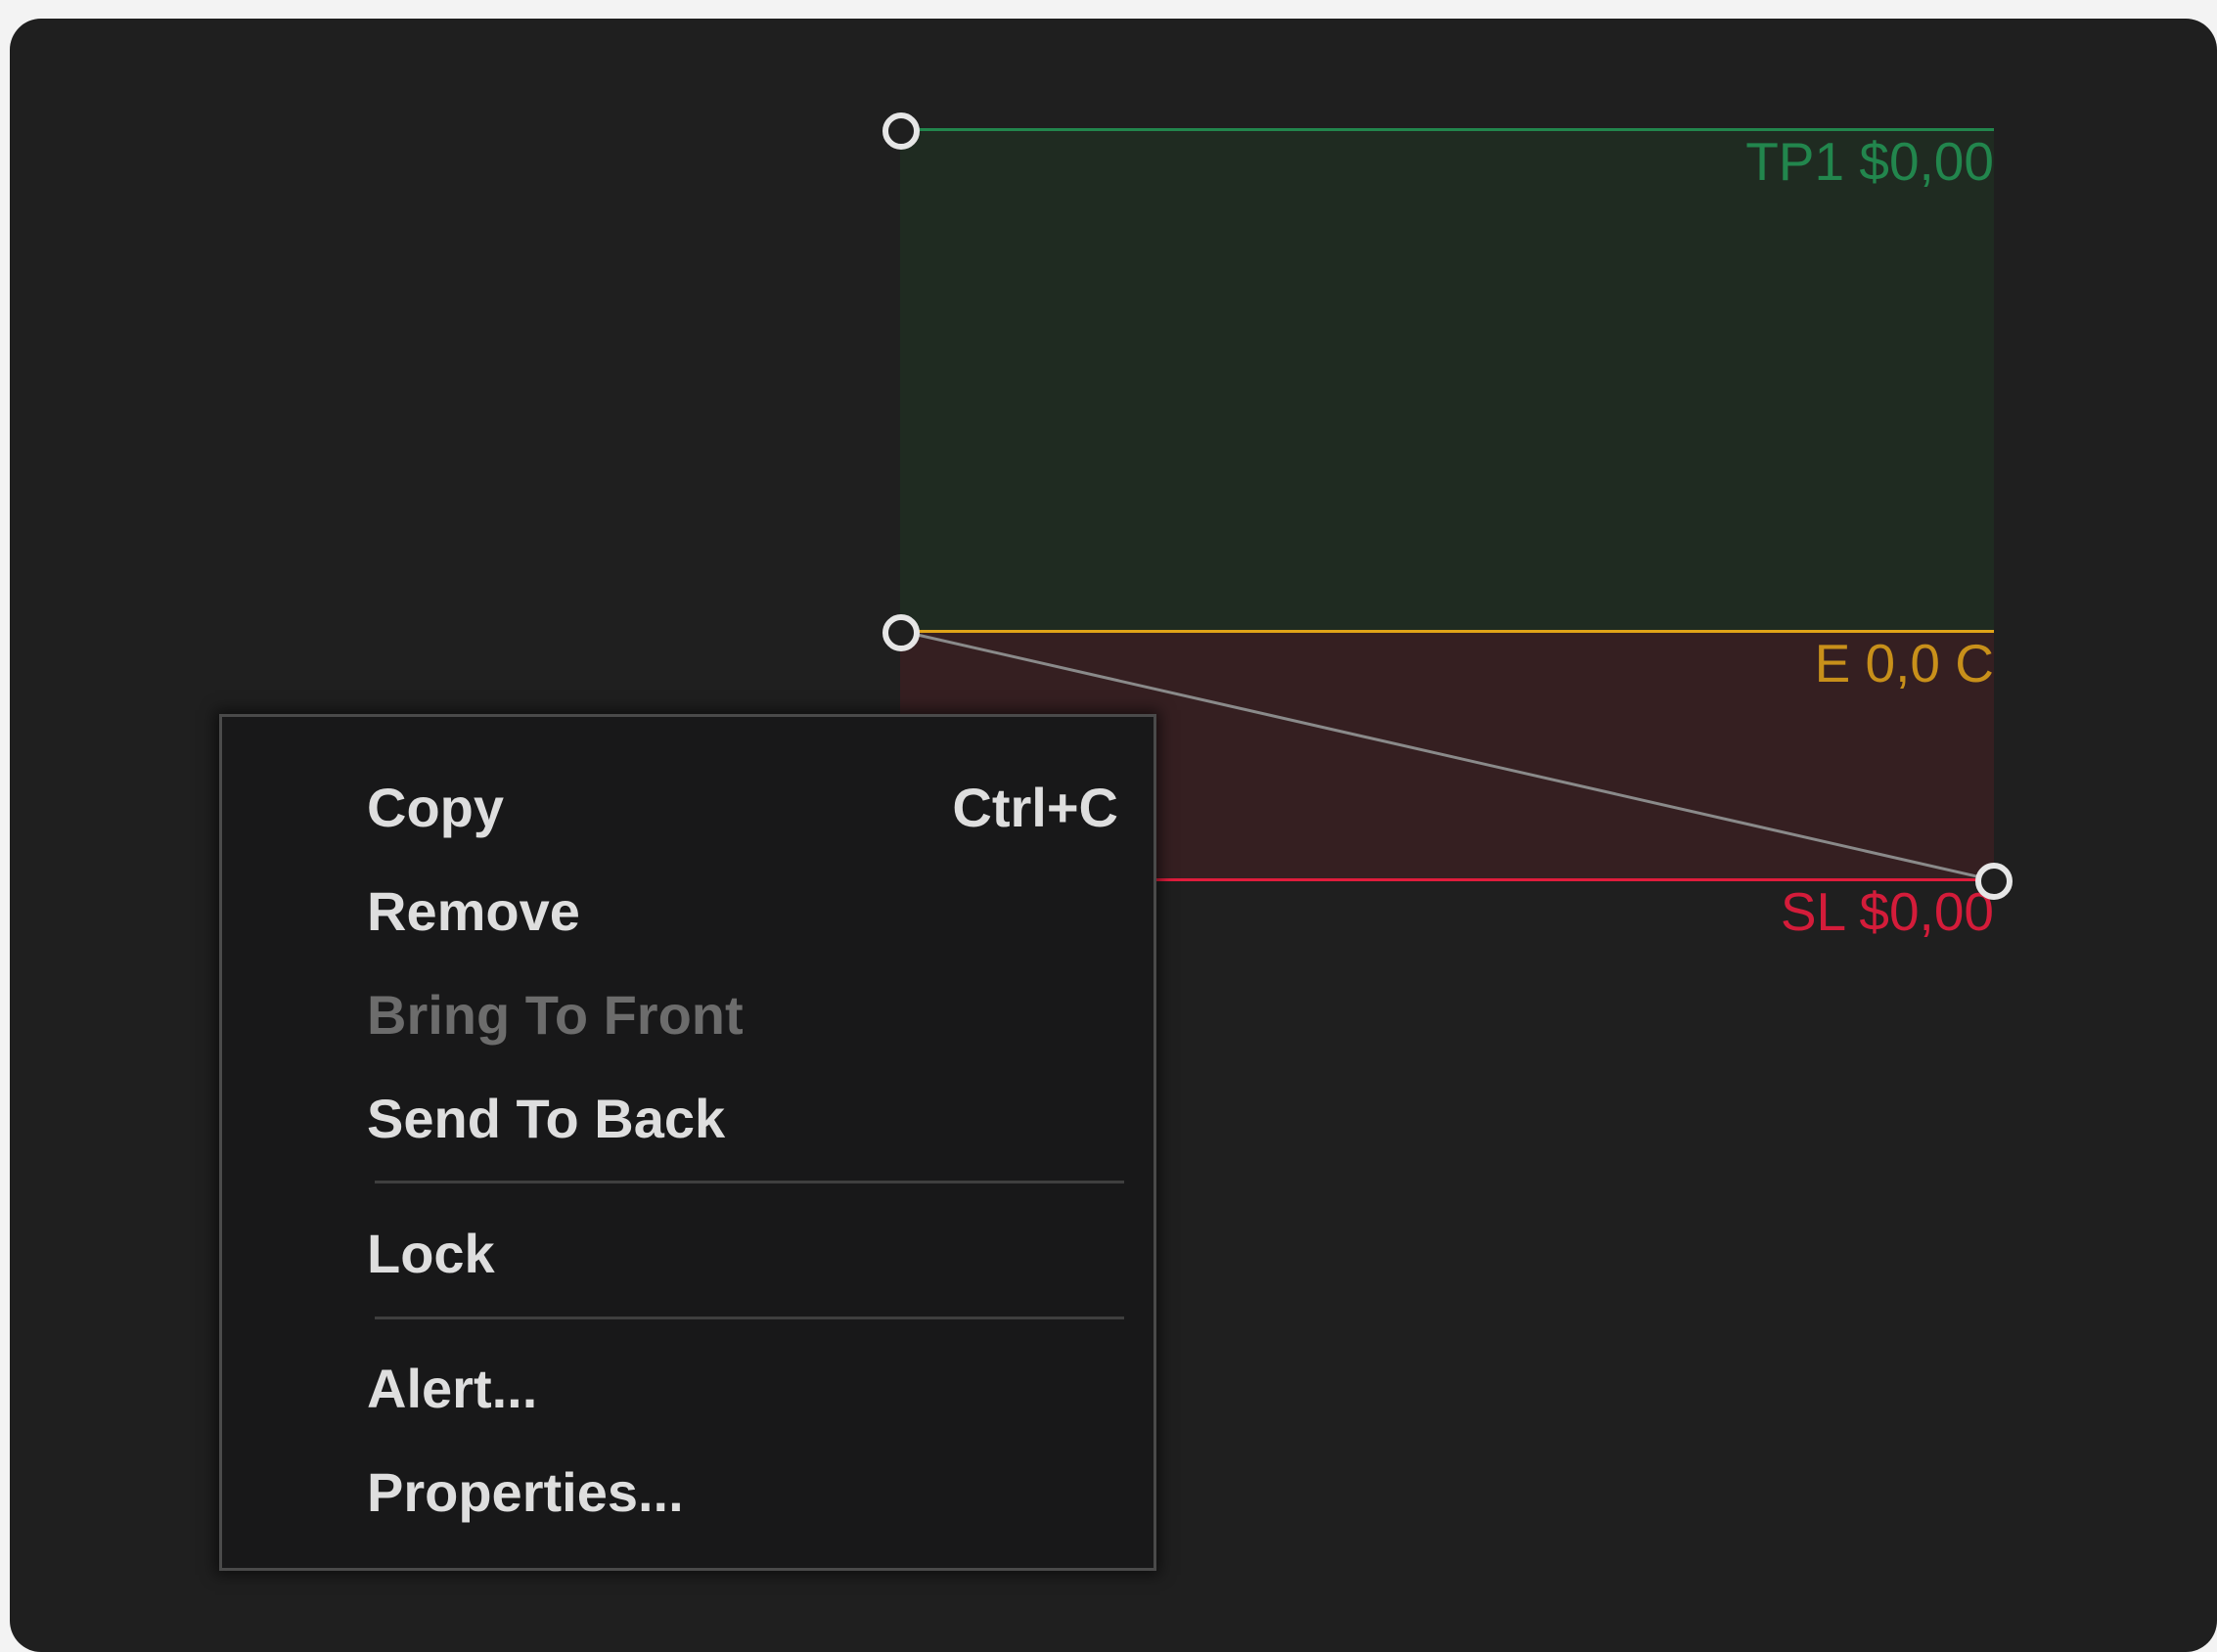  What do you see at coordinates (431, 1253) in the screenshot?
I see `menu-item-label: Lock` at bounding box center [431, 1253].